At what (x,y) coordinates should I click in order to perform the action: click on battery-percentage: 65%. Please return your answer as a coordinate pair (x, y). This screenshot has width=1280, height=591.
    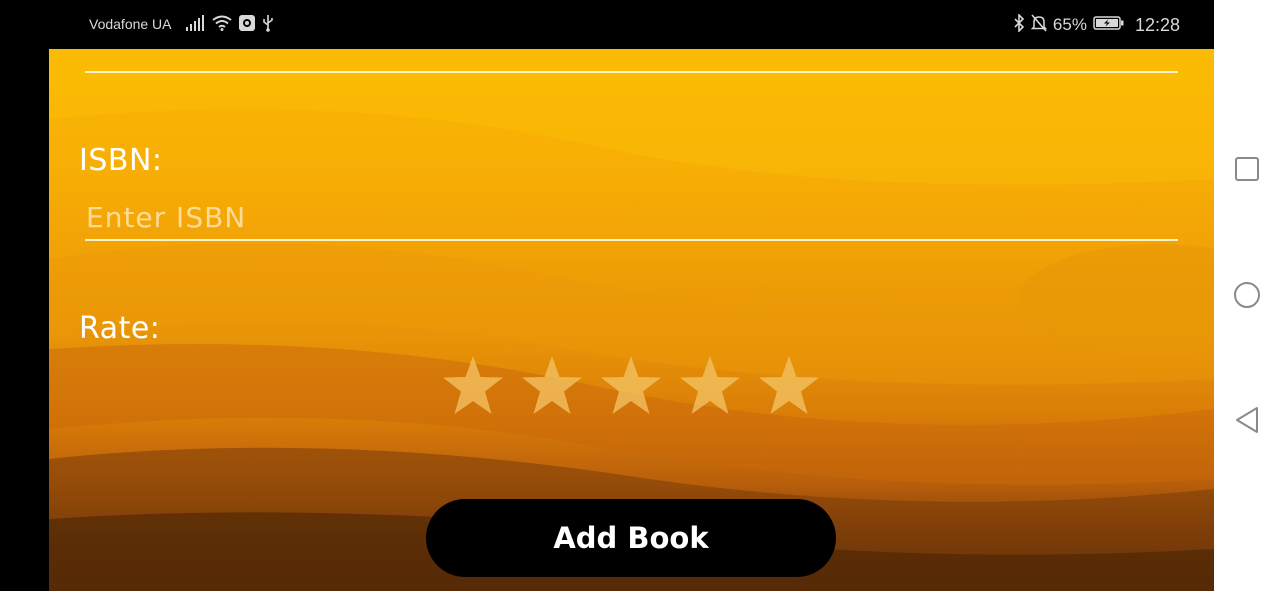
    Looking at the image, I should click on (1069, 24).